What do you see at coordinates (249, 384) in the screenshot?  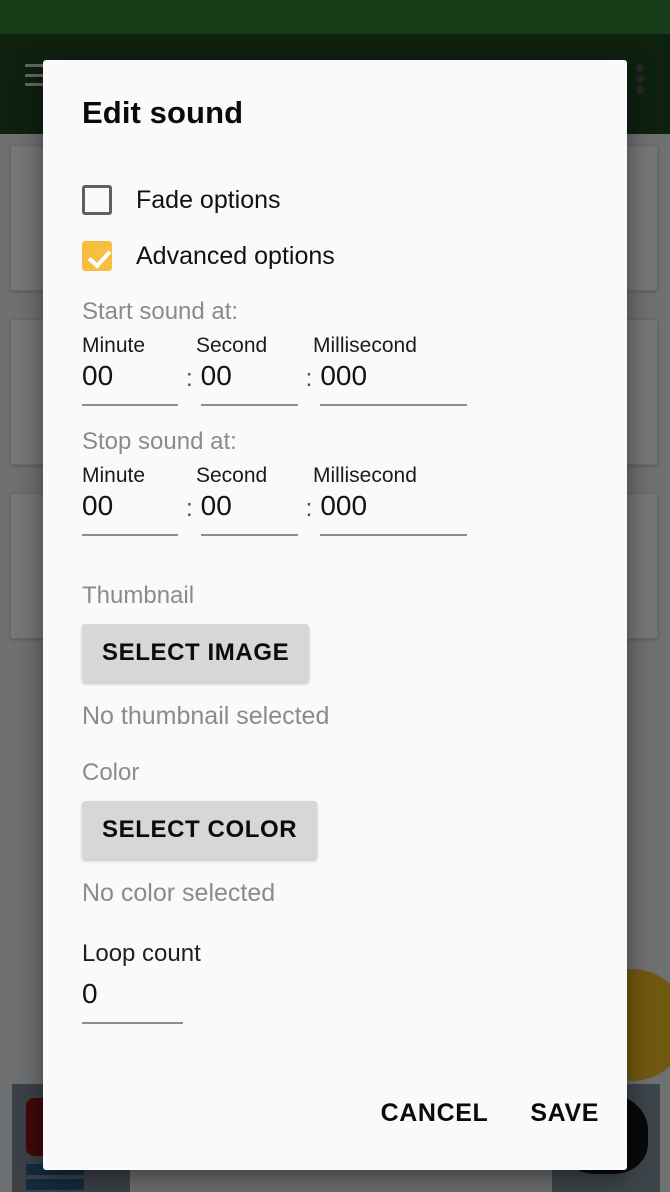 I see `start-second-input: 00` at bounding box center [249, 384].